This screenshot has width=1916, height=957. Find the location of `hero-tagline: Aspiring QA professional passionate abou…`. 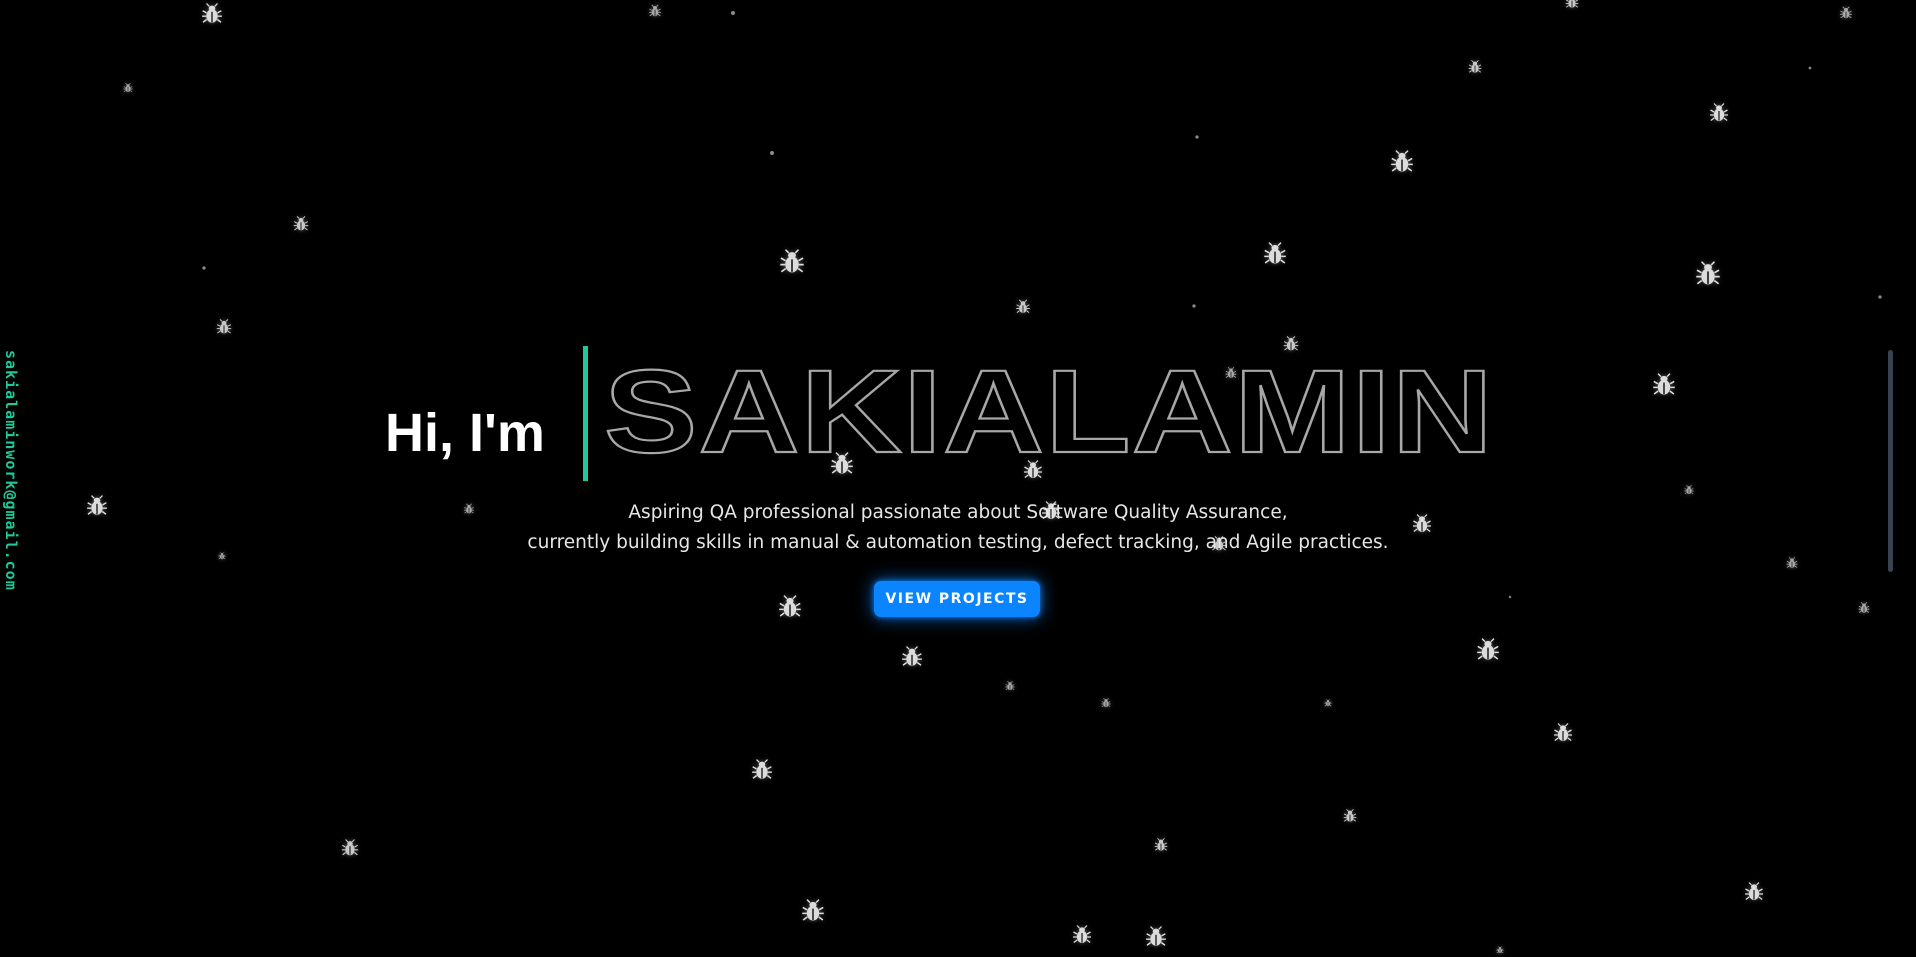

hero-tagline: Aspiring QA professional passionate abou… is located at coordinates (958, 528).